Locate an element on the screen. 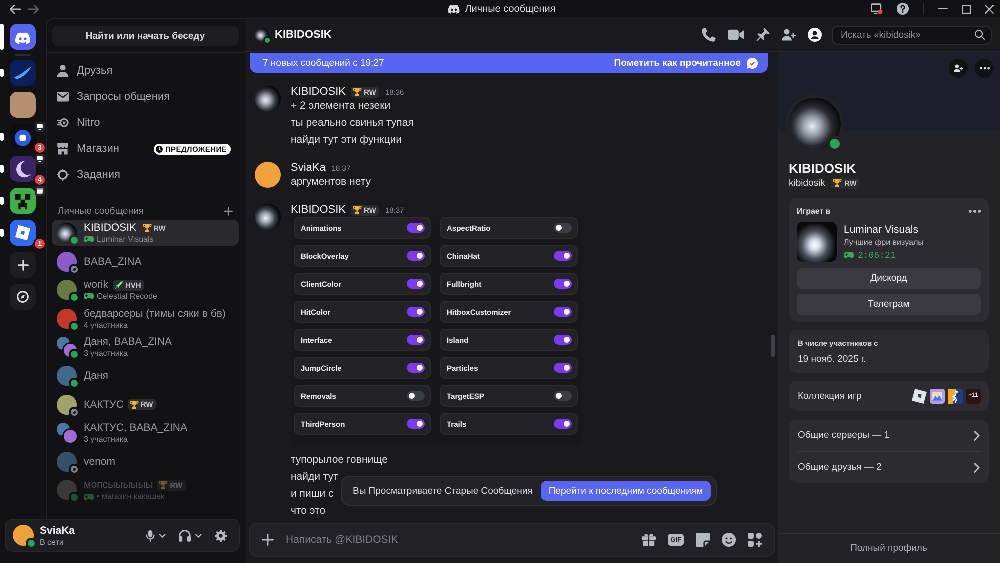 This screenshot has width=1000, height=563. apps-icon is located at coordinates (755, 540).